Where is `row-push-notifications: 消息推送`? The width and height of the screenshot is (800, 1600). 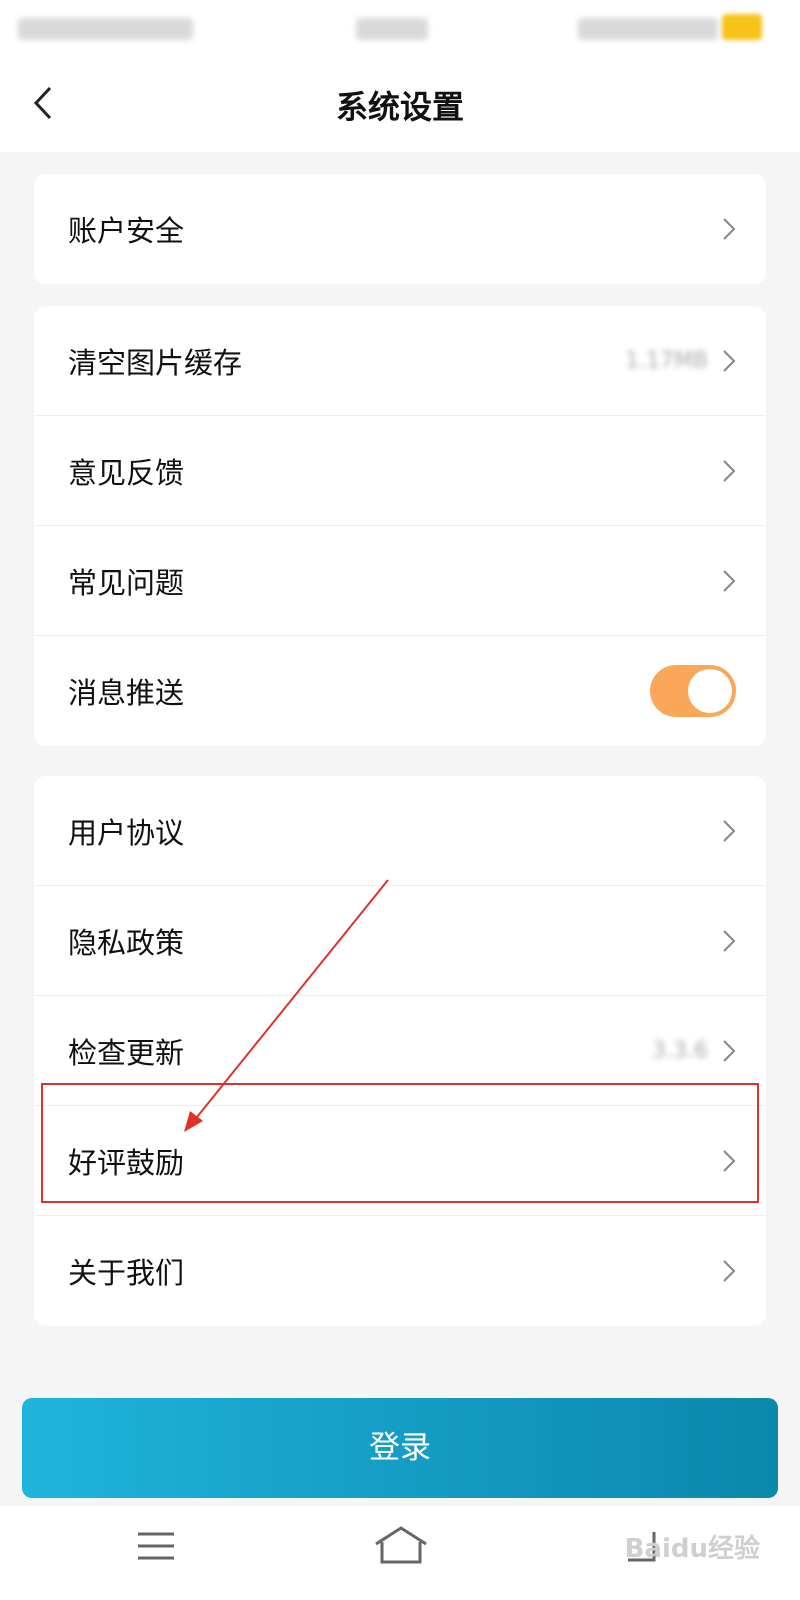
row-push-notifications: 消息推送 is located at coordinates (400, 691).